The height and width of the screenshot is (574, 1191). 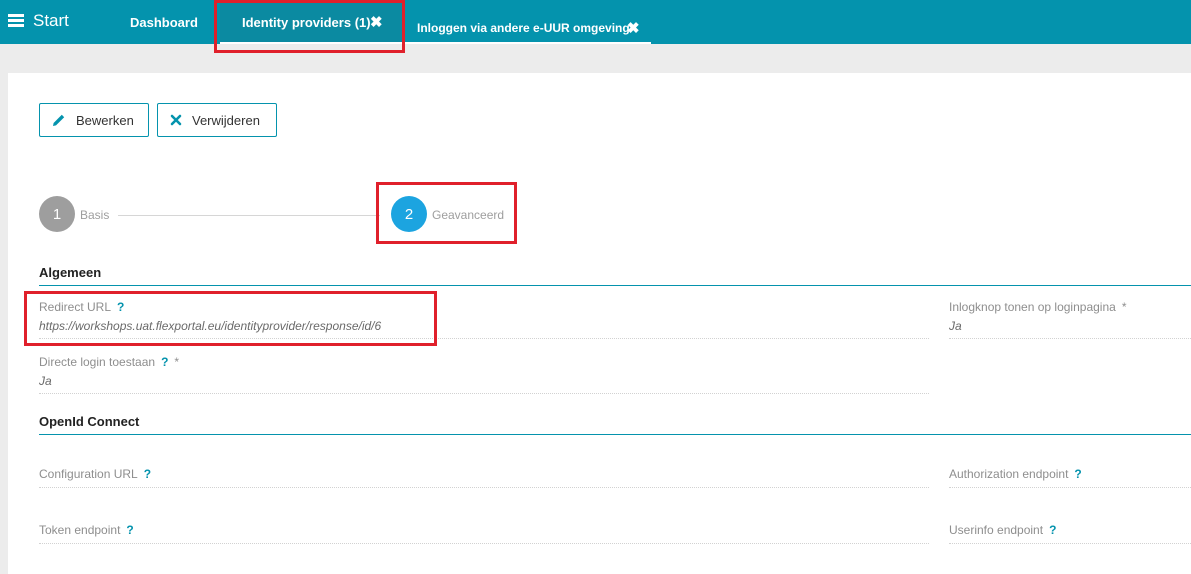 I want to click on userinfo-endpoint-label-text: Userinfo endpoint, so click(x=996, y=530).